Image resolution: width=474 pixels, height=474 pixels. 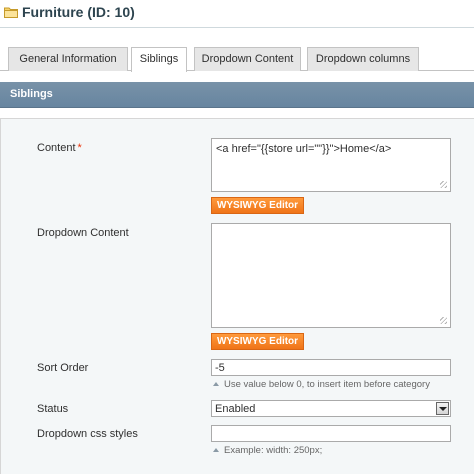 I want to click on tab-siblings: Siblings, so click(x=159, y=59).